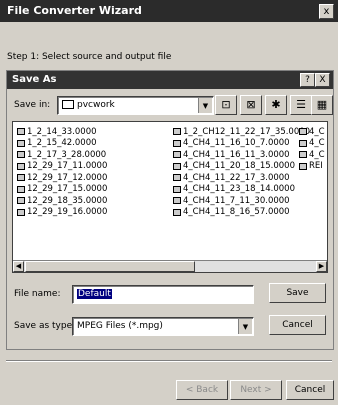 This screenshot has height=405, width=338. I want to click on save-as-type-dropdown: MPEG Files (*.mpg) ▼, so click(163, 326).